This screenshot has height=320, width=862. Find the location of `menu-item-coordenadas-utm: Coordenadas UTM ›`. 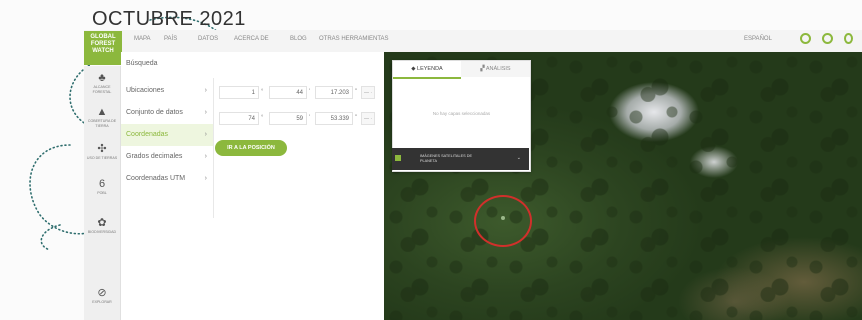

menu-item-coordenadas-utm: Coordenadas UTM › is located at coordinates (167, 179).